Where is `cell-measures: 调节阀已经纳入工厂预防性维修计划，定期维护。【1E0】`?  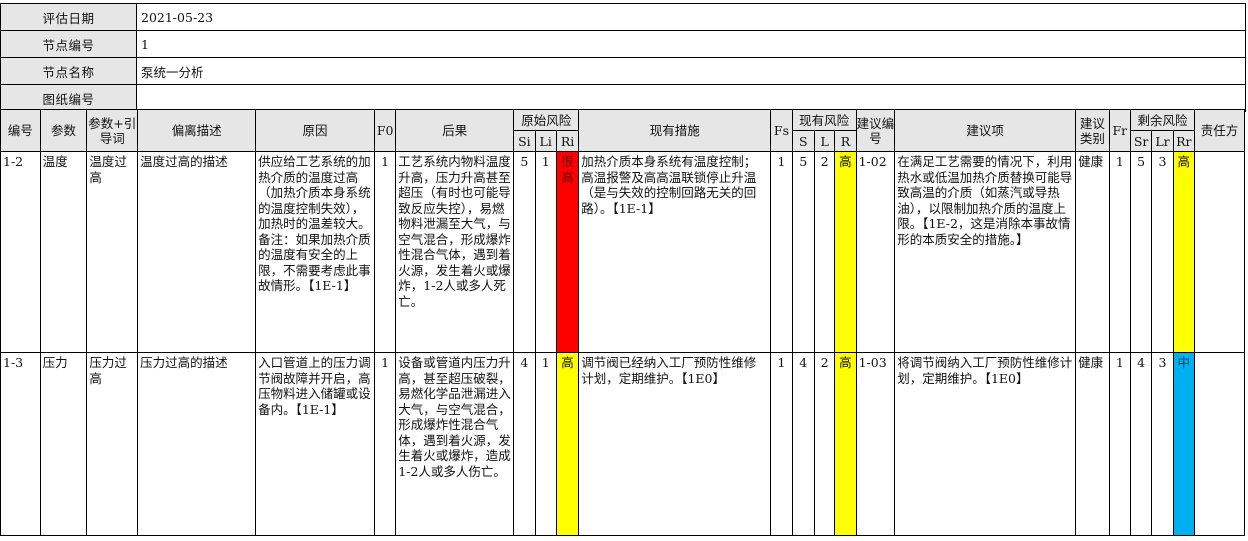 cell-measures: 调节阀已经纳入工厂预防性维修计划，定期维护。【1E0】 is located at coordinates (675, 444).